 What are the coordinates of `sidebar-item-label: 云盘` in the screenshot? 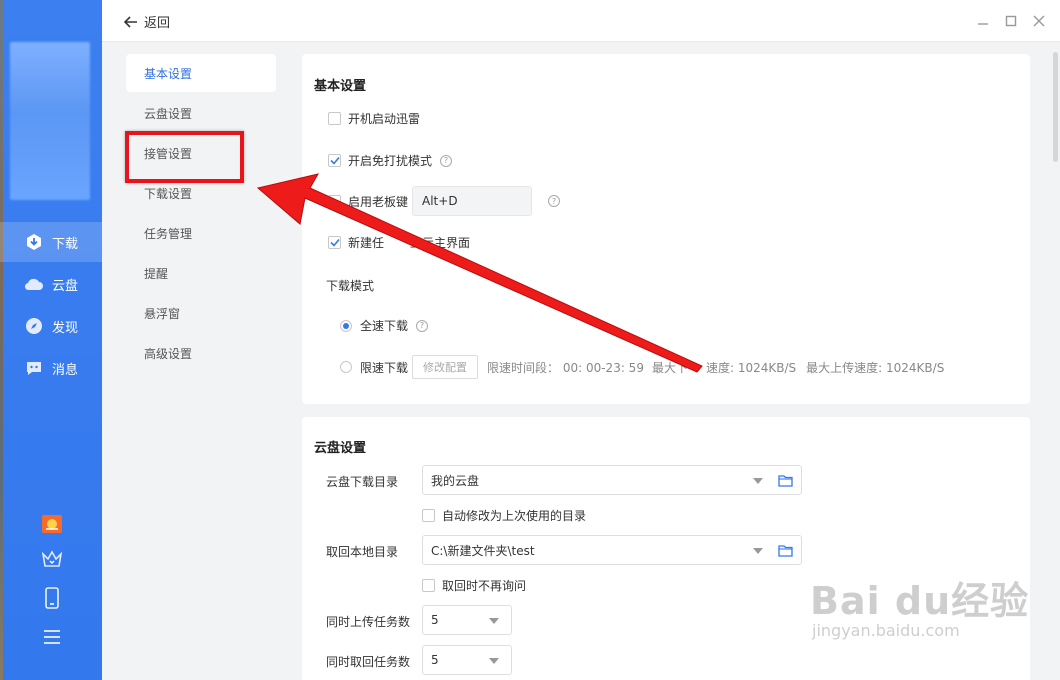 It's located at (65, 286).